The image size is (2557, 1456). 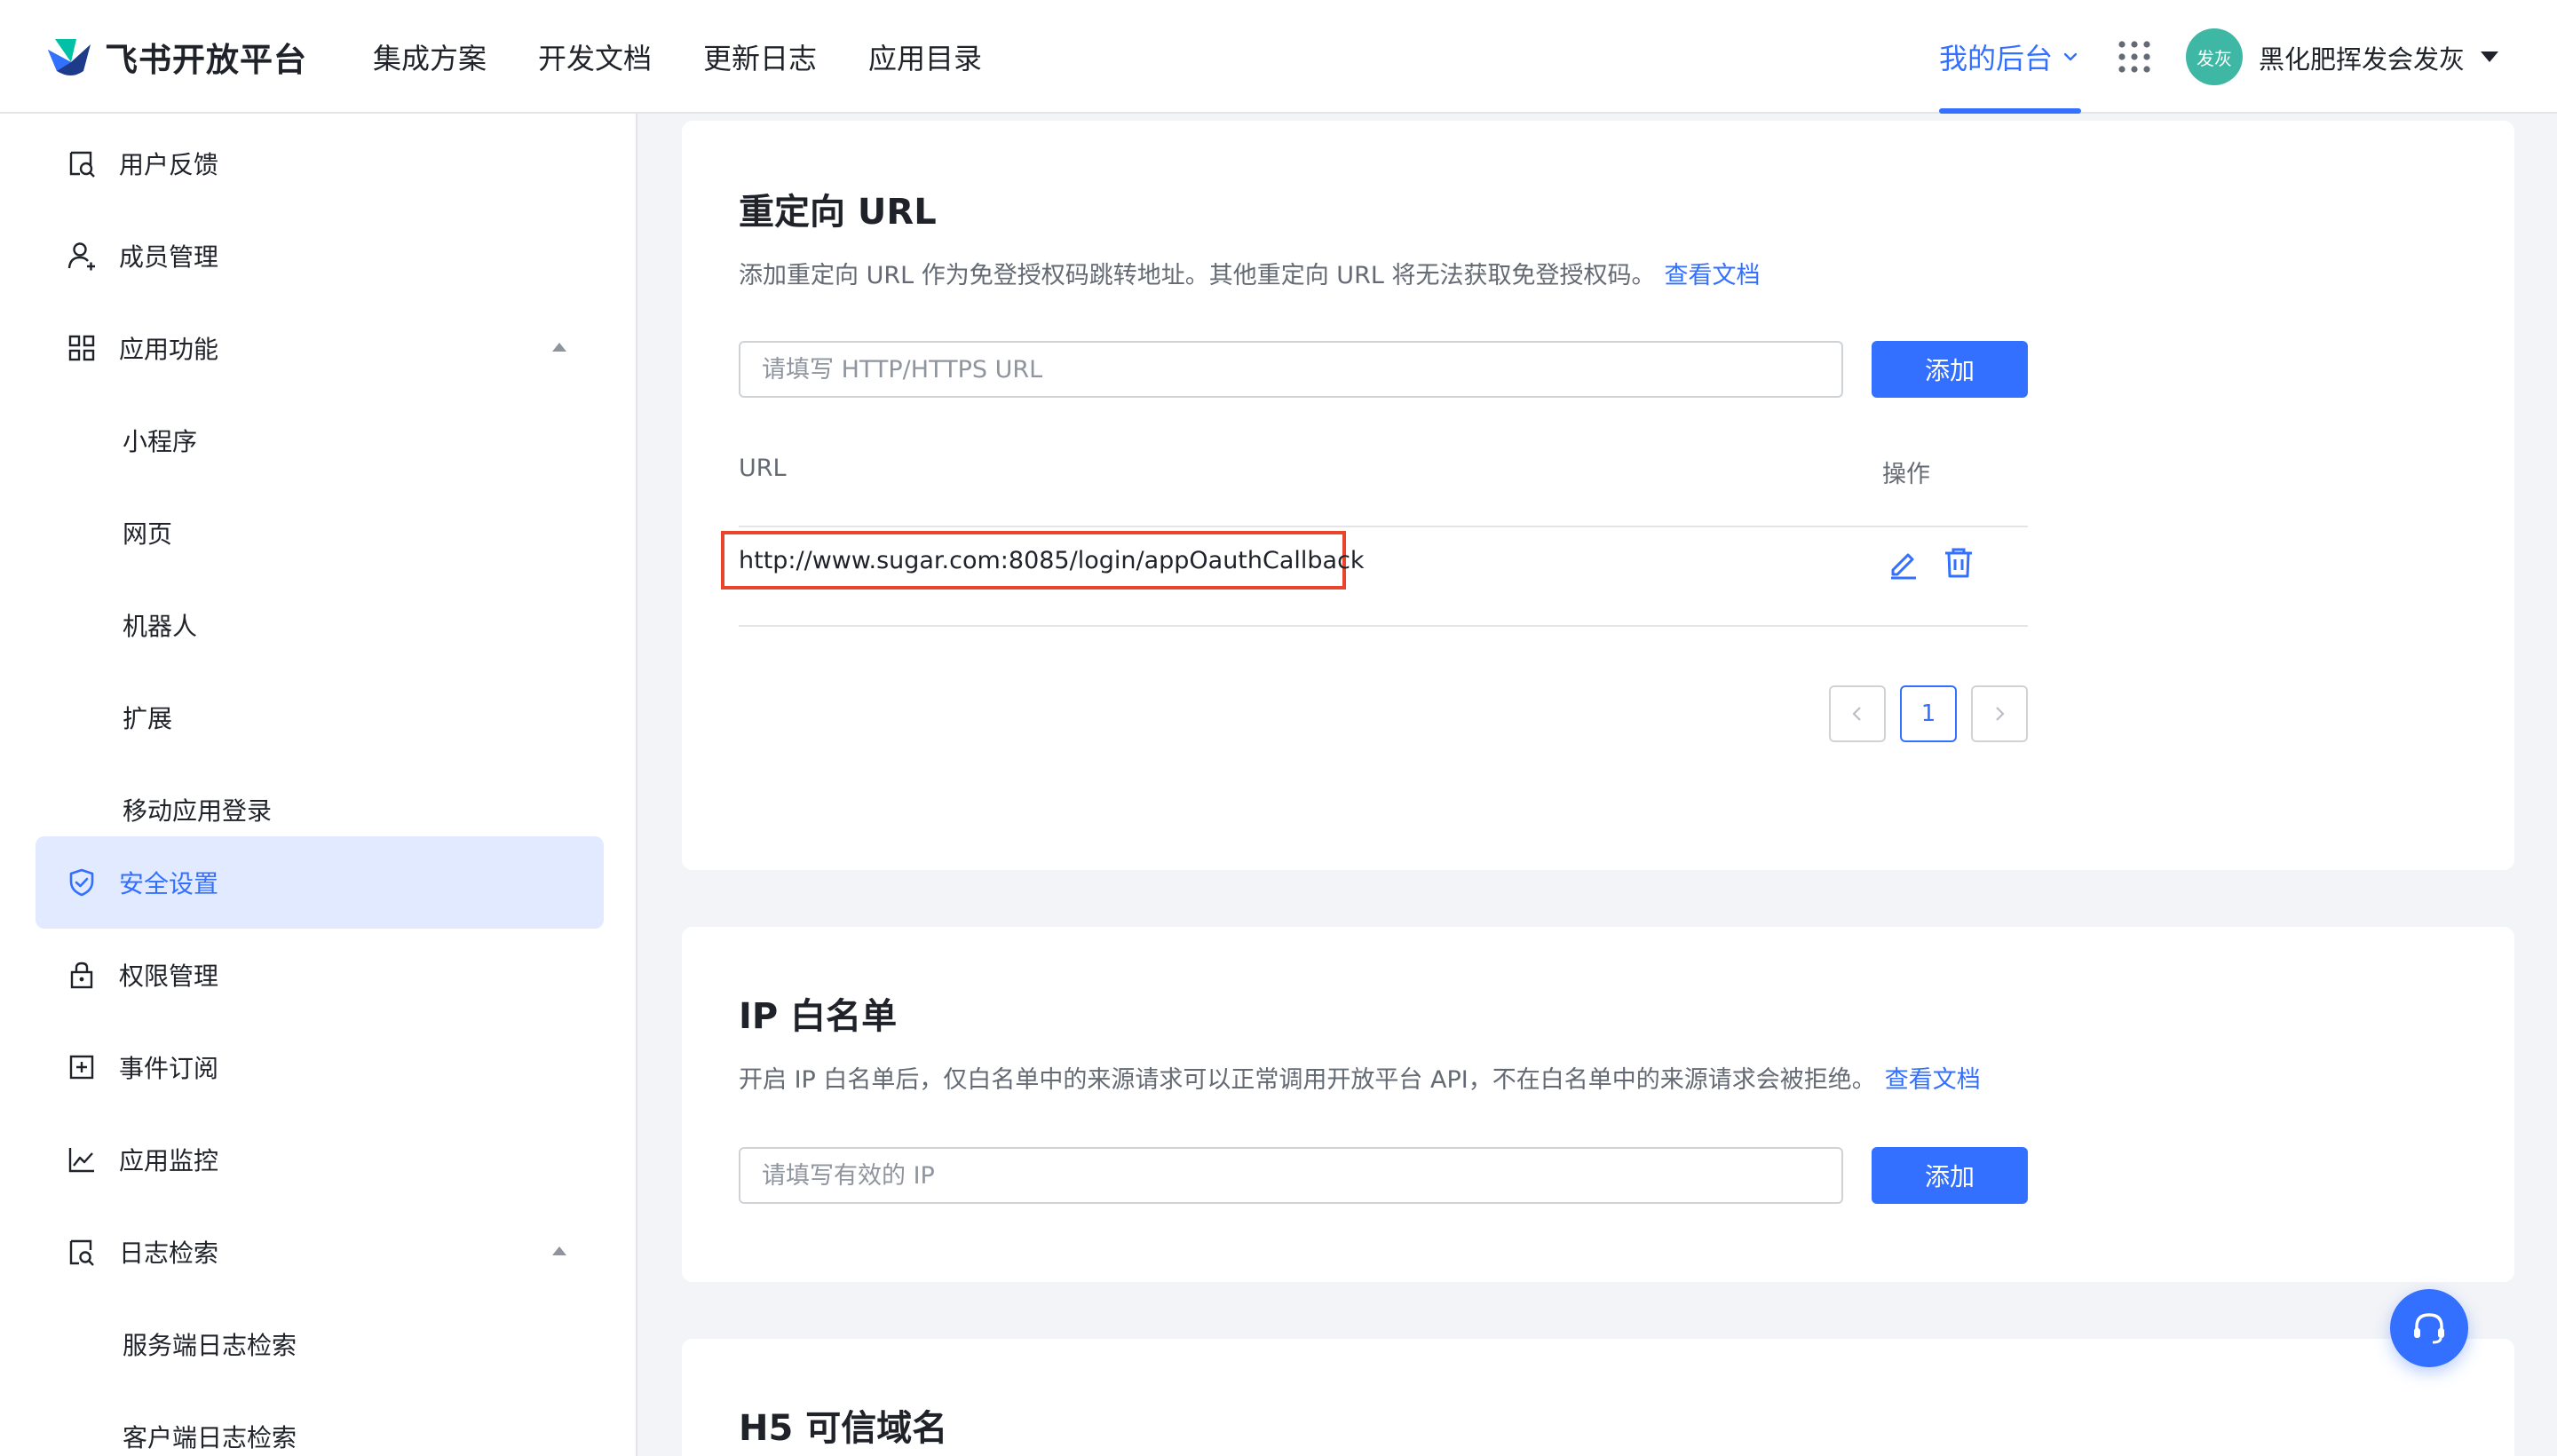 What do you see at coordinates (320, 1252) in the screenshot?
I see `sidebar-item-log-search: 日志检索` at bounding box center [320, 1252].